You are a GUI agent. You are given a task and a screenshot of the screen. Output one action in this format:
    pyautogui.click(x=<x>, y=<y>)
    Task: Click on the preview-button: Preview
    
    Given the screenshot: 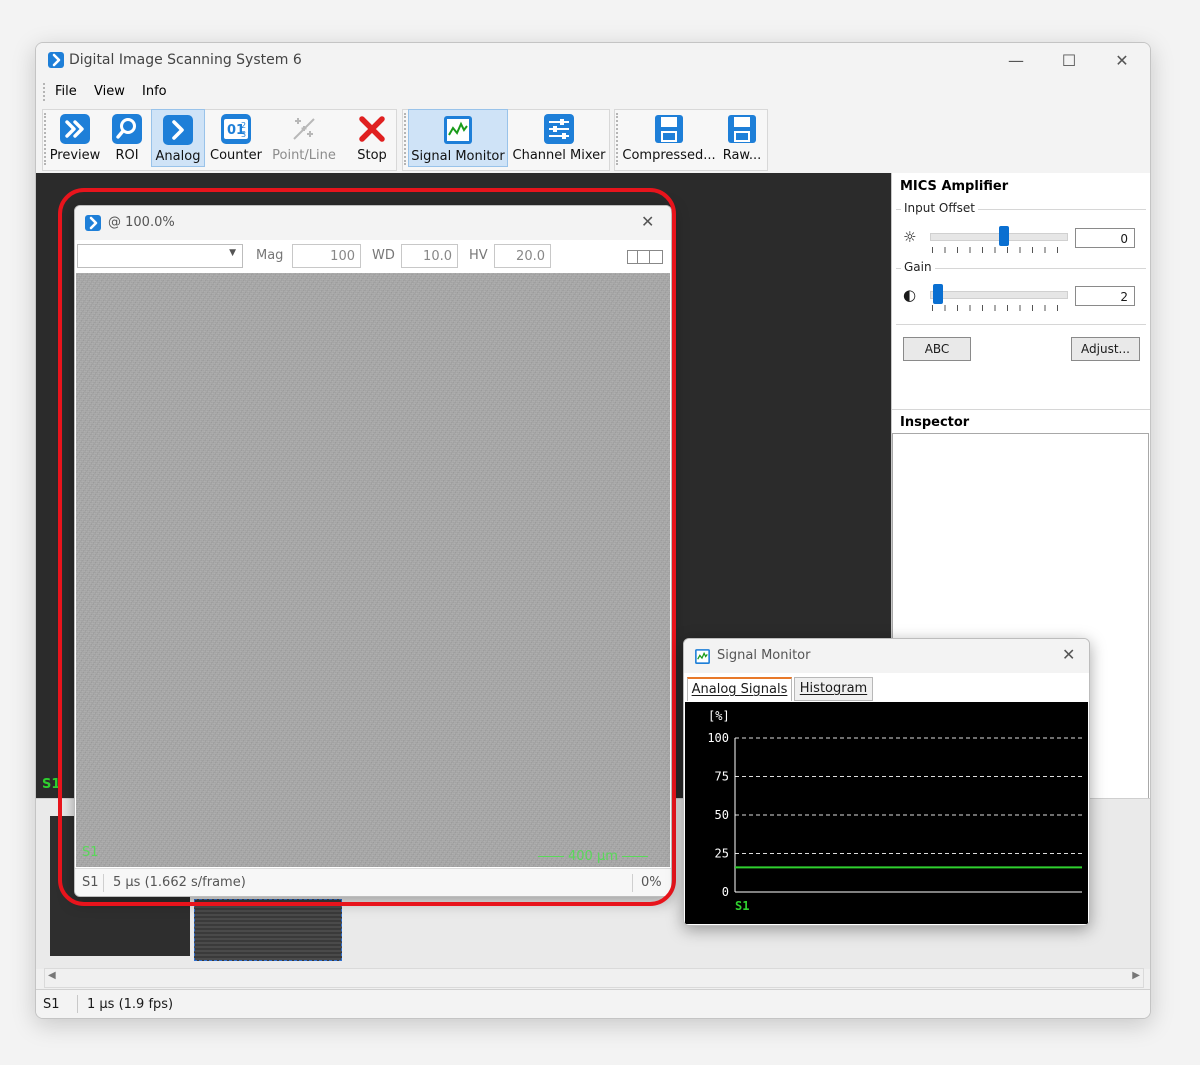 What is the action you would take?
    pyautogui.click(x=75, y=138)
    